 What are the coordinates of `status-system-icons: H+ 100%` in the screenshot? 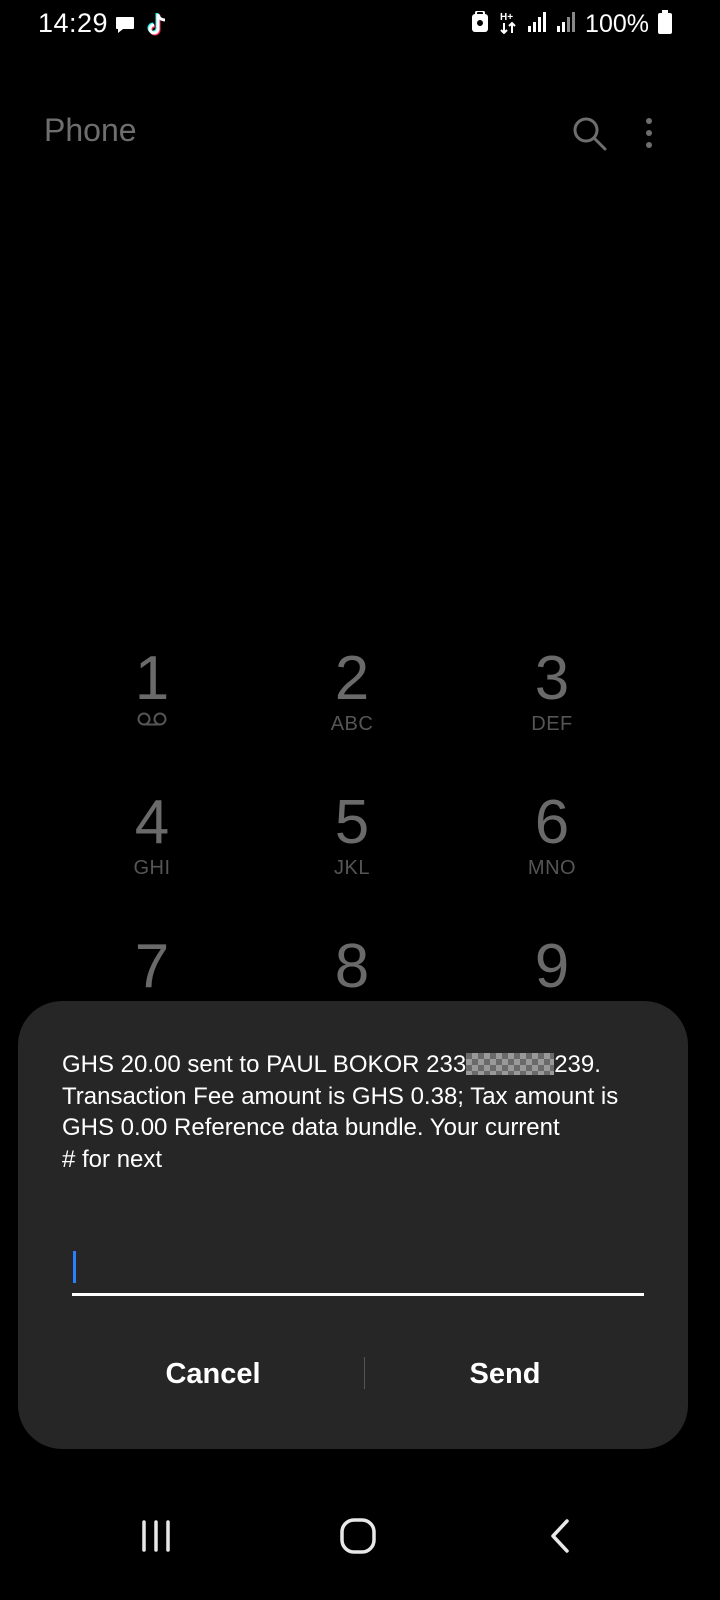 It's located at (571, 24).